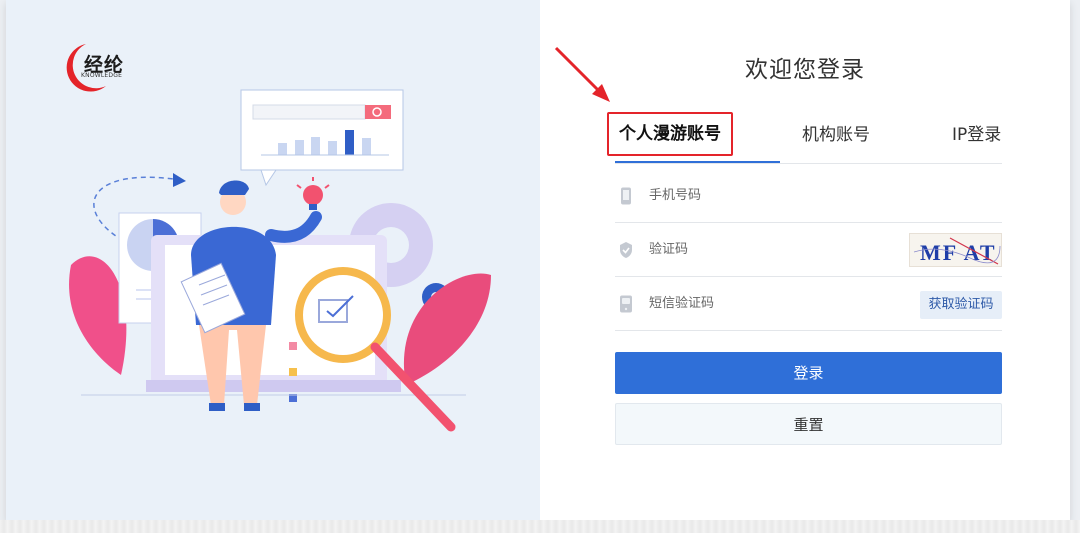 The width and height of the screenshot is (1080, 533). What do you see at coordinates (976, 137) in the screenshot?
I see `tab-ip-login: IP登录` at bounding box center [976, 137].